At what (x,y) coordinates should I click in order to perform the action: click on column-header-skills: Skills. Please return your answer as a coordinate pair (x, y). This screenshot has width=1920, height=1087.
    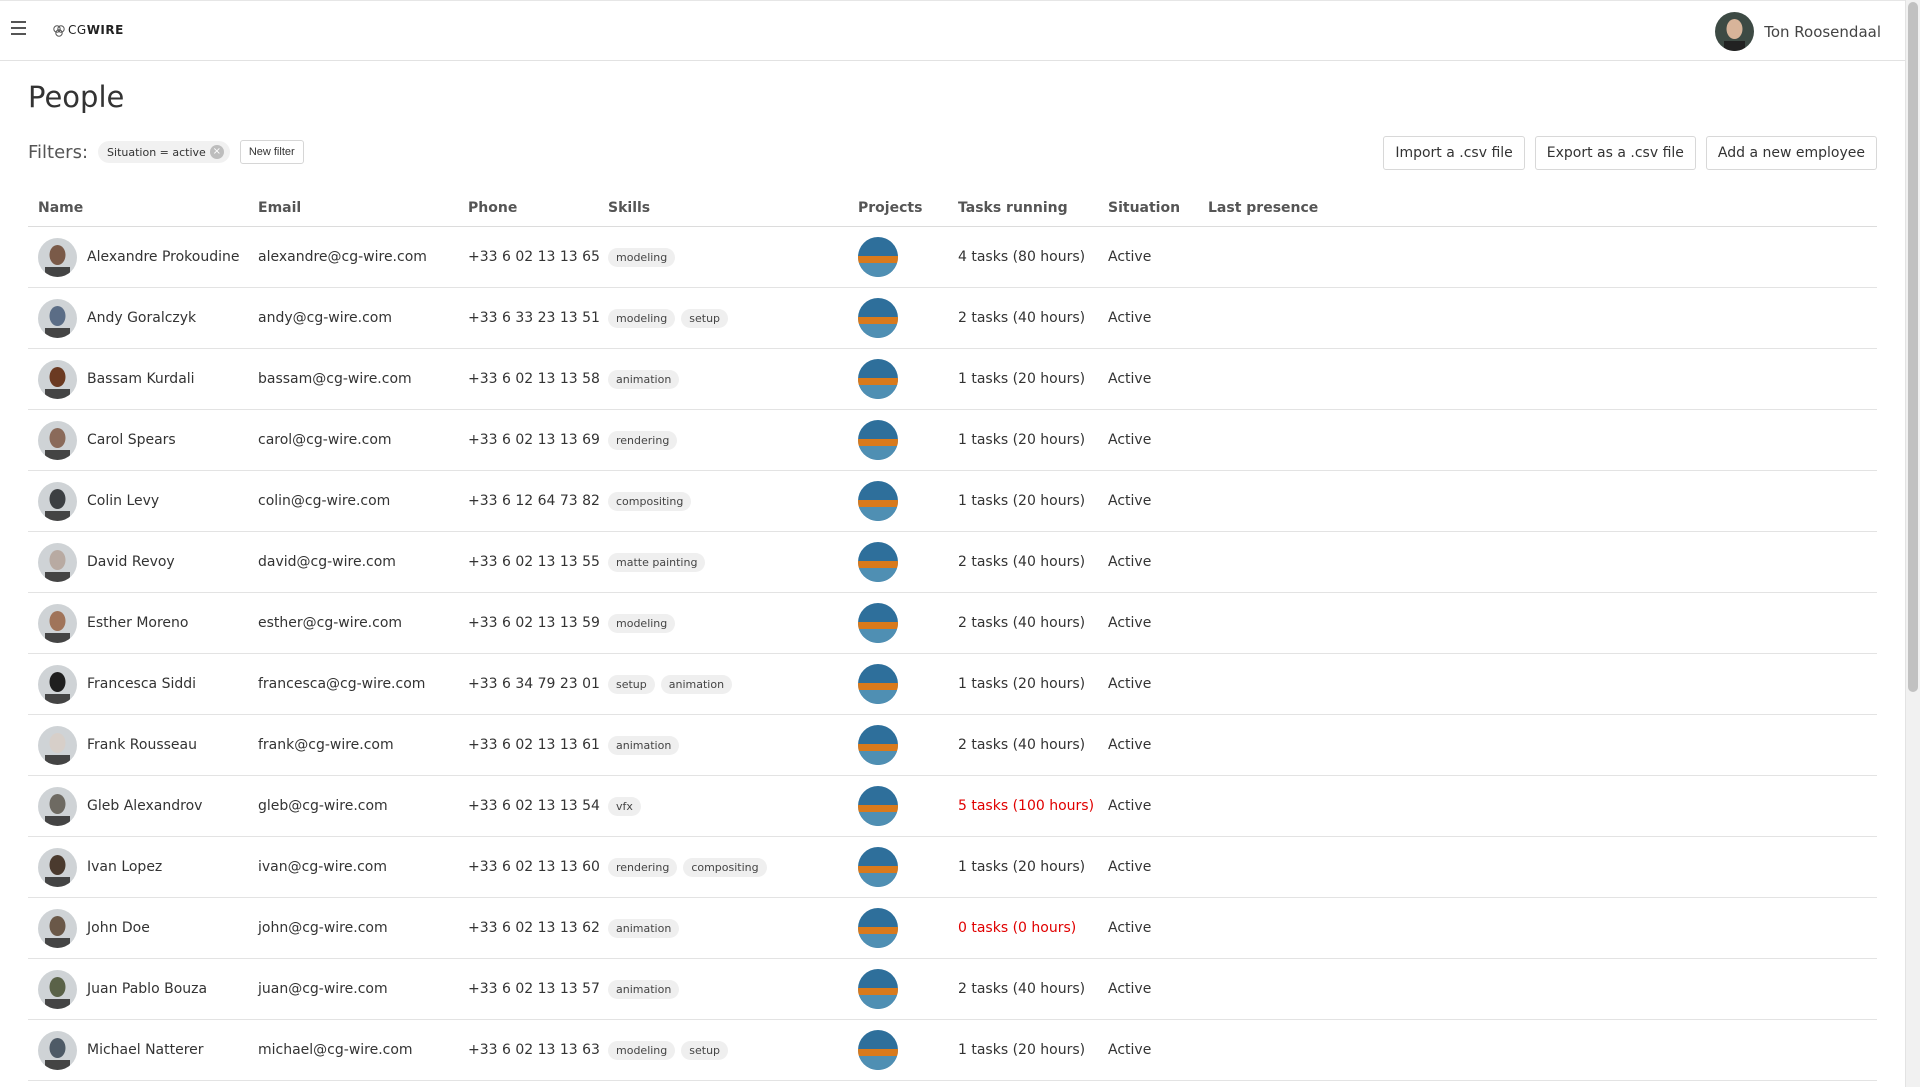
    Looking at the image, I should click on (733, 208).